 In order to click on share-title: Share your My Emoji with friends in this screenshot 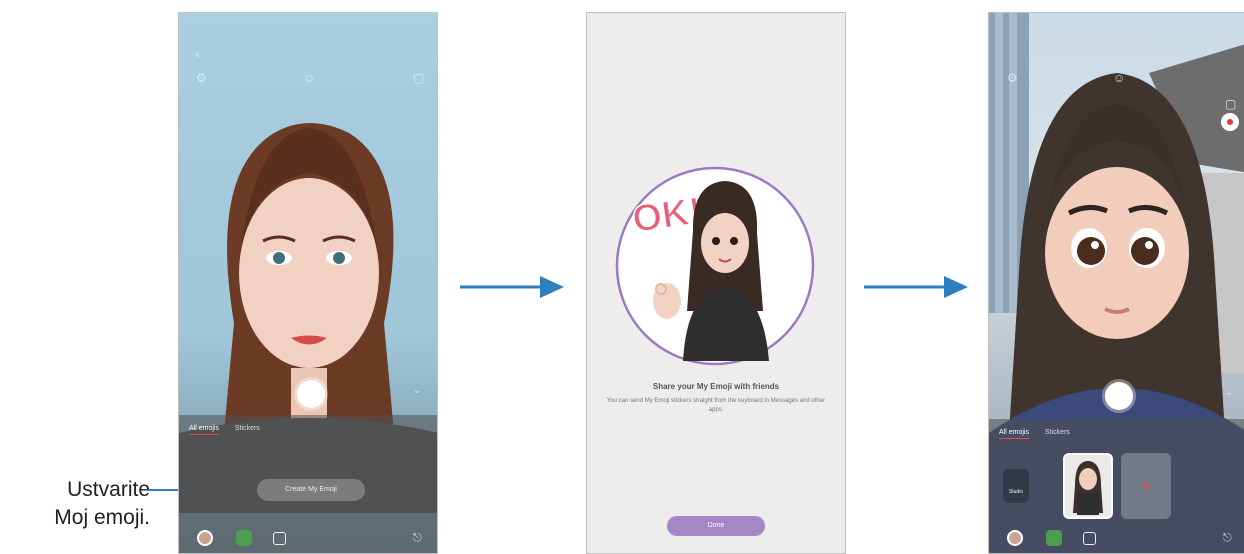, I will do `click(716, 386)`.